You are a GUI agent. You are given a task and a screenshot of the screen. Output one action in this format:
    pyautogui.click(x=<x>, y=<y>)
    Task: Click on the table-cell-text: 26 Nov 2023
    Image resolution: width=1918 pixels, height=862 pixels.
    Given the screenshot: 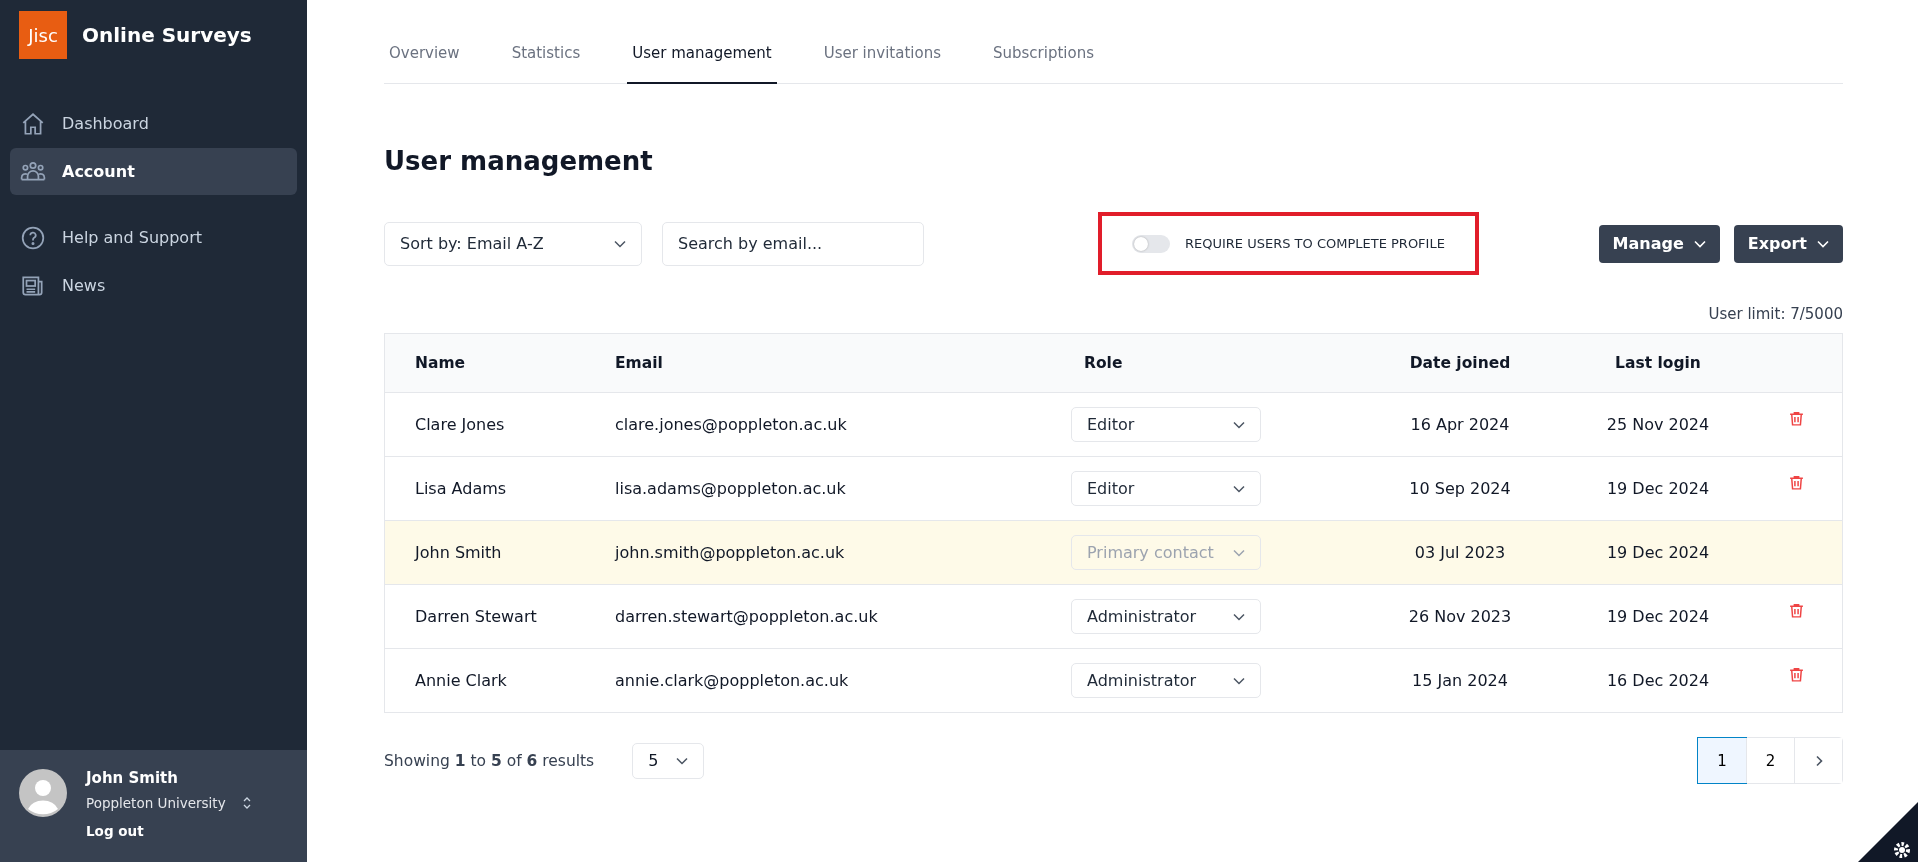 What is the action you would take?
    pyautogui.click(x=1460, y=616)
    